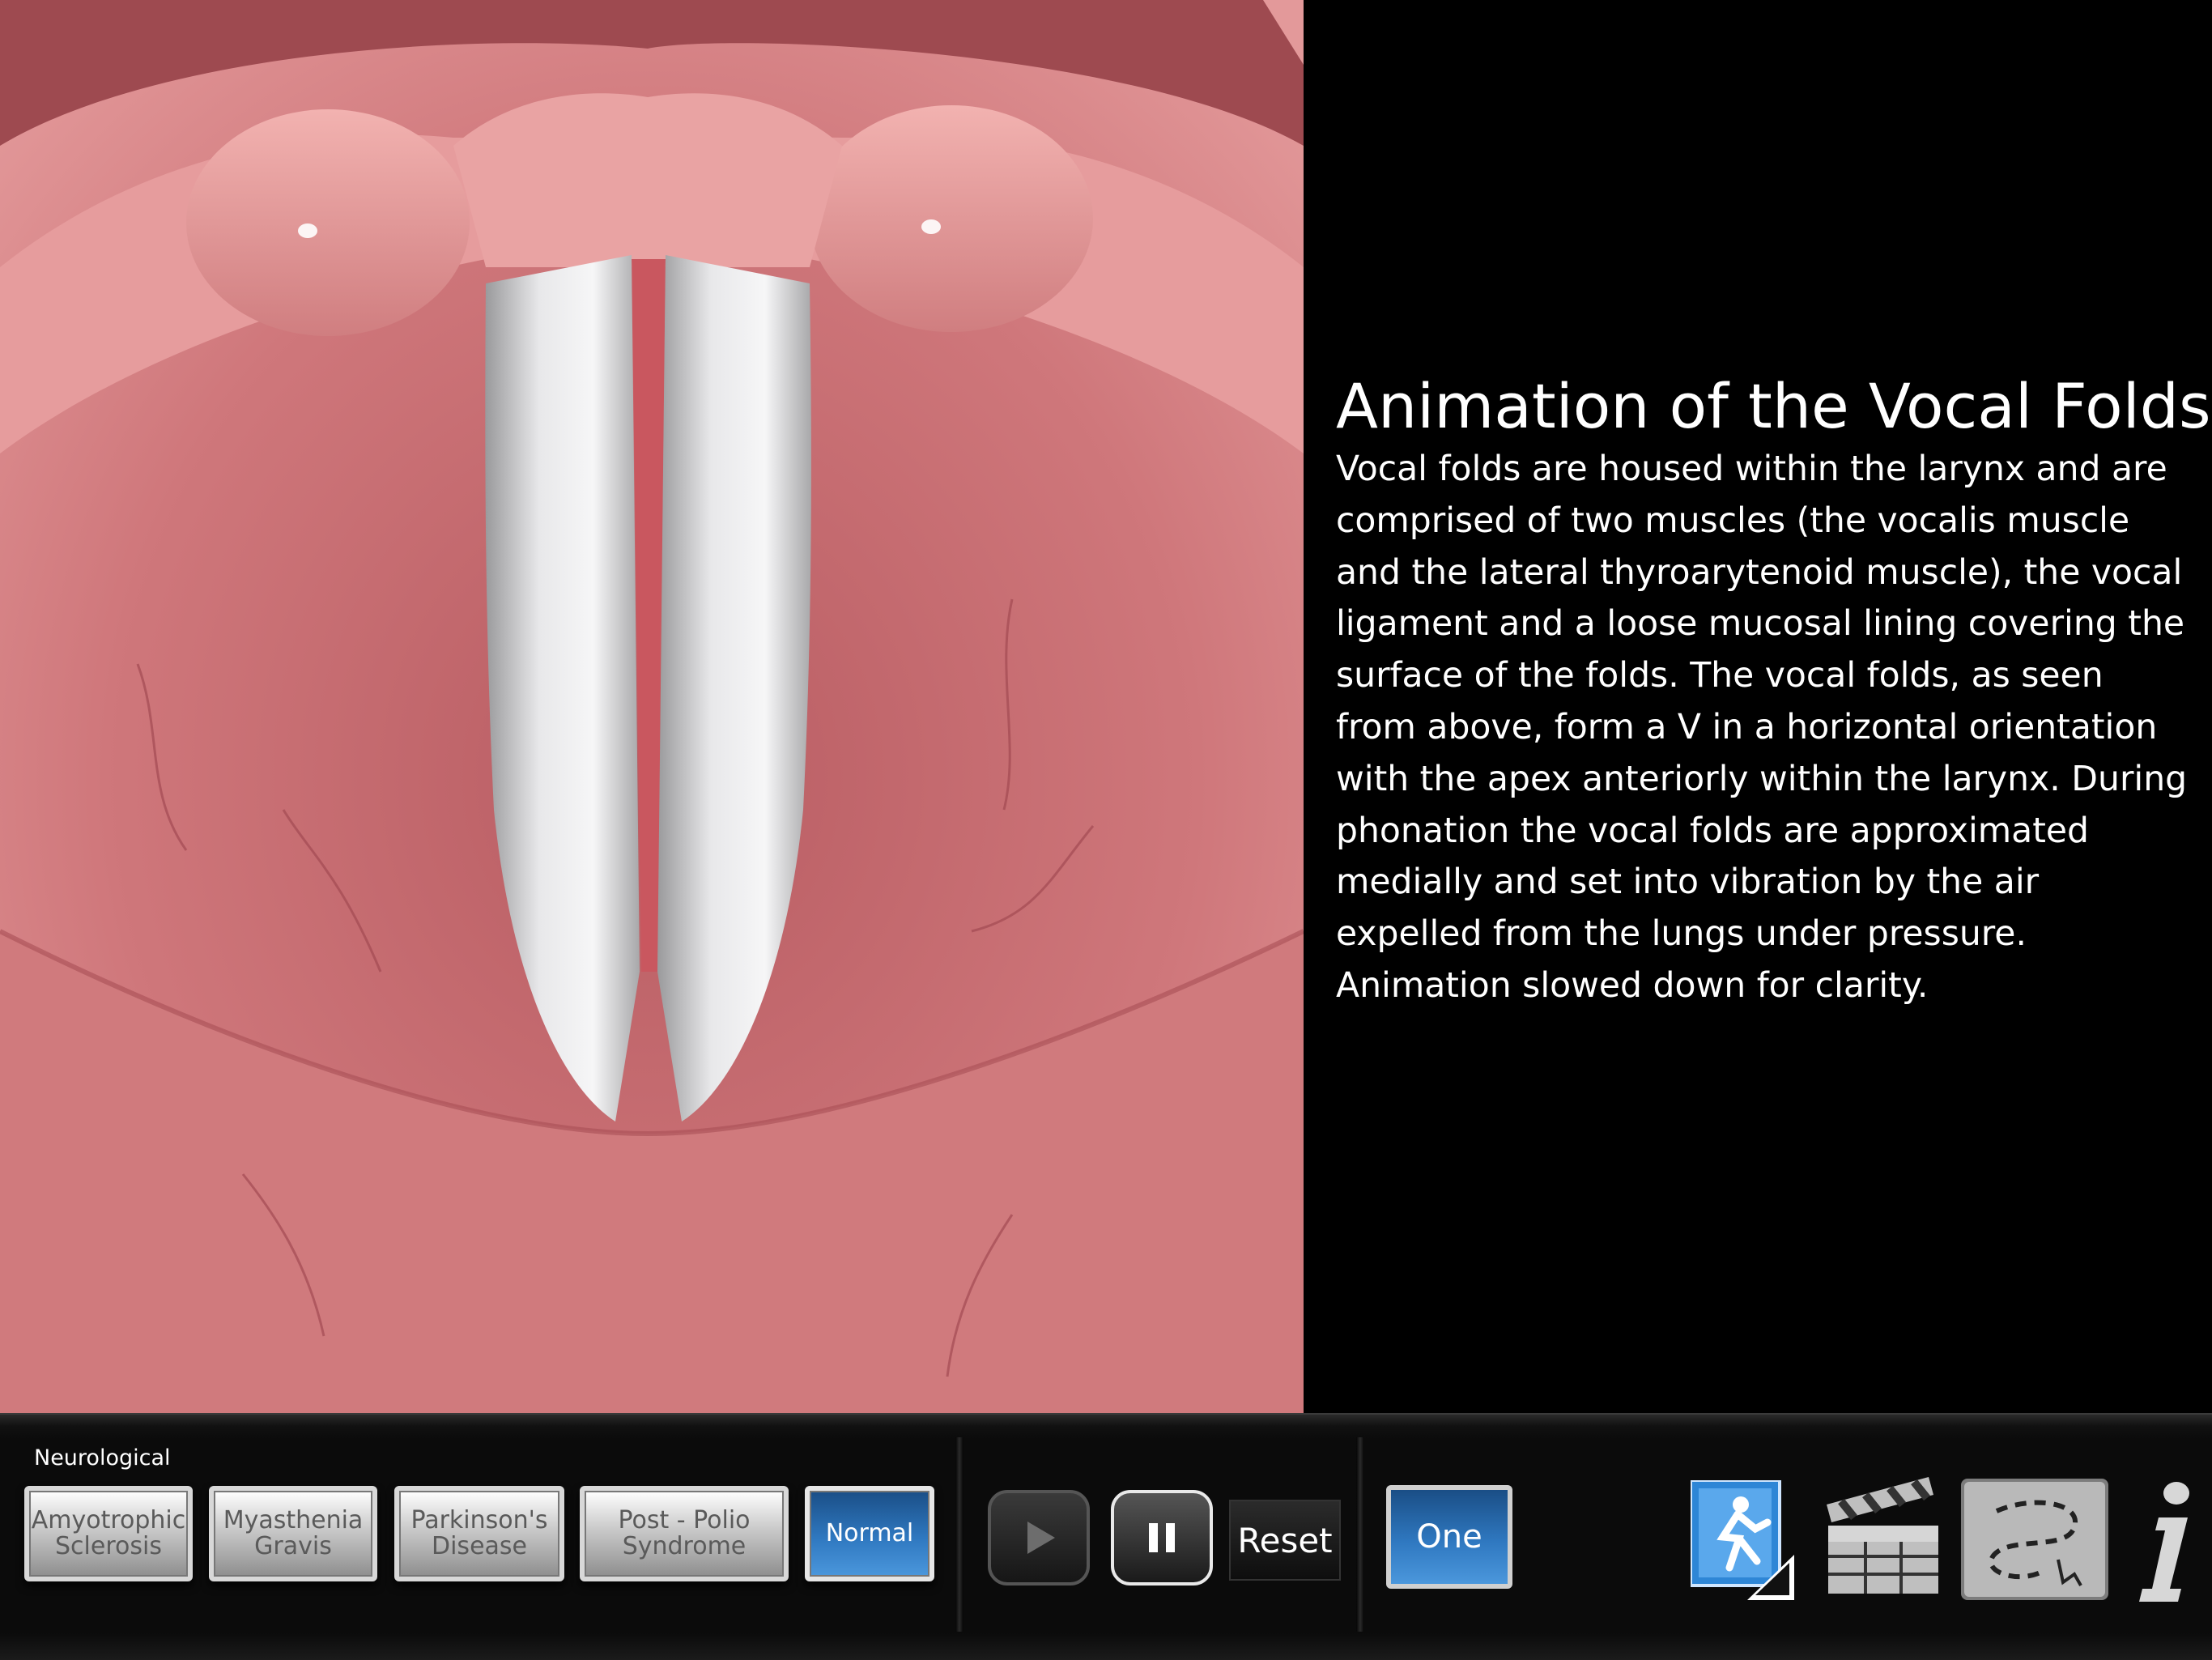 The image size is (2212, 1660). I want to click on condition-button-normal: Normal, so click(869, 1533).